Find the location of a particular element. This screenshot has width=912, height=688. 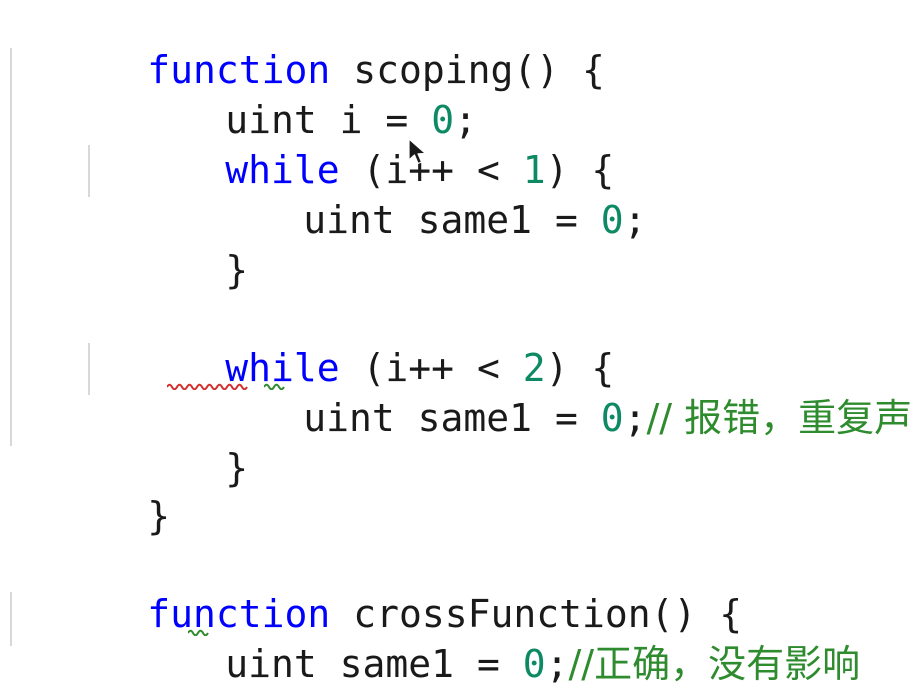

declaration-uint-same1-inner: uint same1 = is located at coordinates (452, 220).